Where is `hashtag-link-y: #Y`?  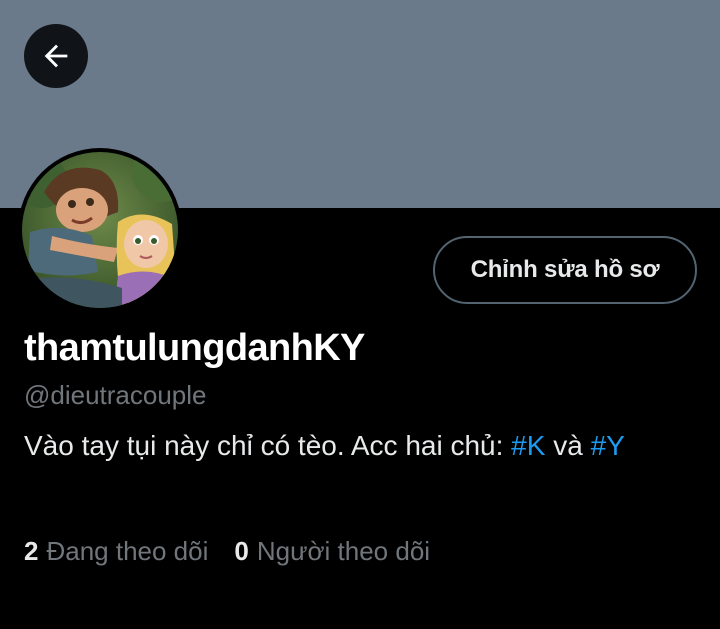 hashtag-link-y: #Y is located at coordinates (608, 445).